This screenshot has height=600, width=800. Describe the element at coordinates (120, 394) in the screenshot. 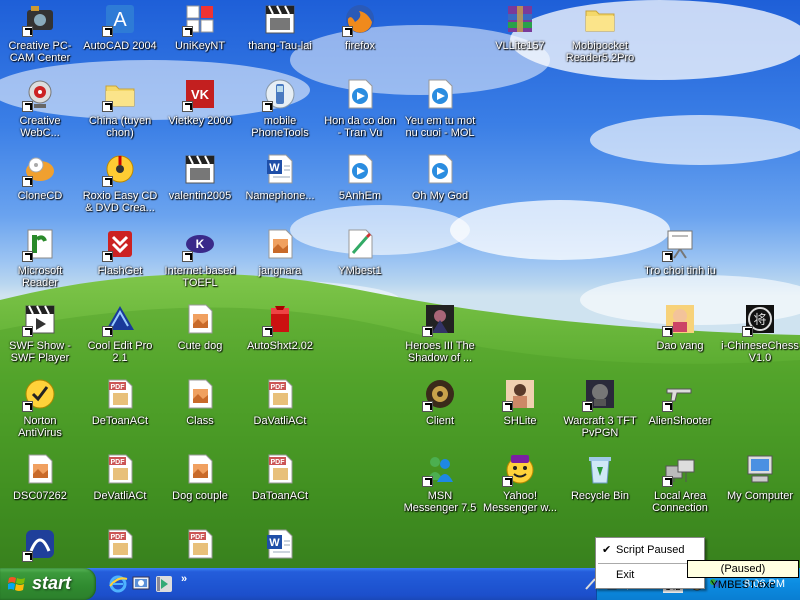

I see `pdf-file-icon: PDF` at that location.